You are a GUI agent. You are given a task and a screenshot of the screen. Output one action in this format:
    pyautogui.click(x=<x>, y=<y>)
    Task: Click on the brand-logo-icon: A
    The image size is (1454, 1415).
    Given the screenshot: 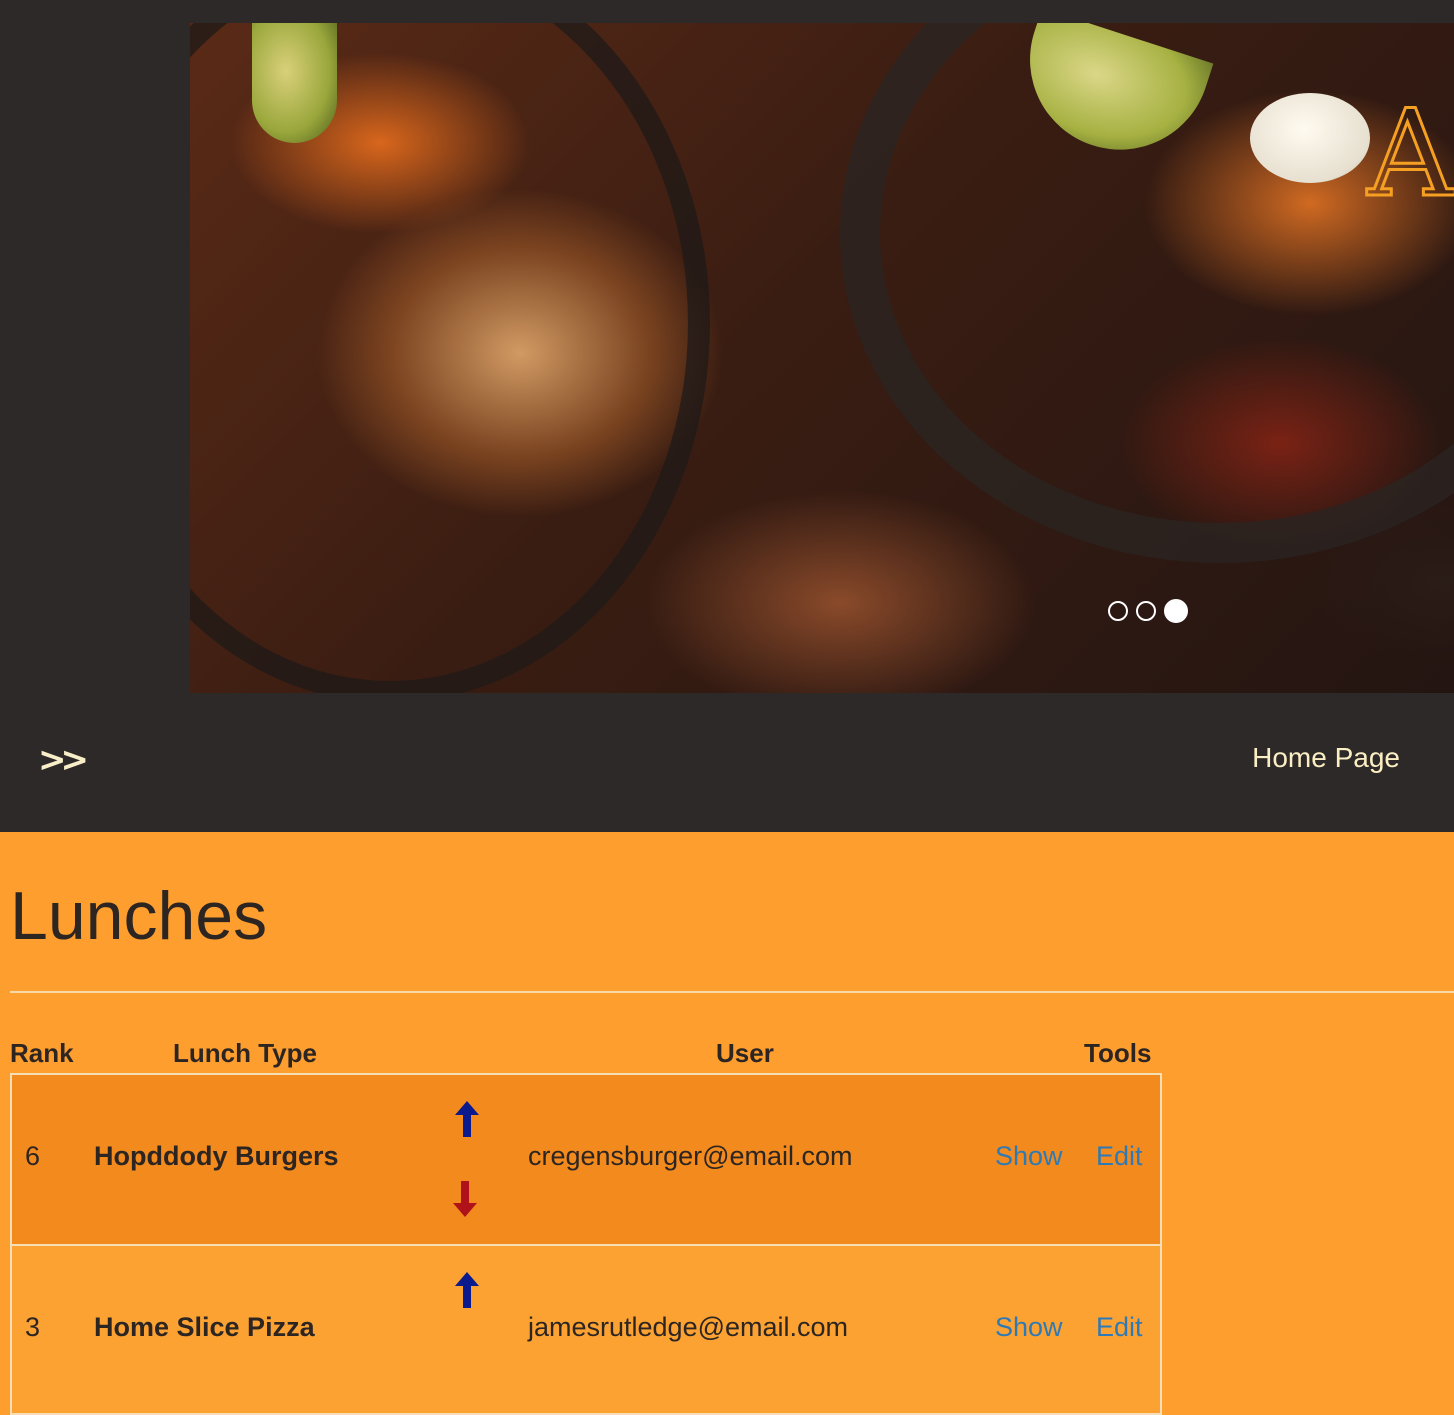 What is the action you would take?
    pyautogui.click(x=1410, y=154)
    